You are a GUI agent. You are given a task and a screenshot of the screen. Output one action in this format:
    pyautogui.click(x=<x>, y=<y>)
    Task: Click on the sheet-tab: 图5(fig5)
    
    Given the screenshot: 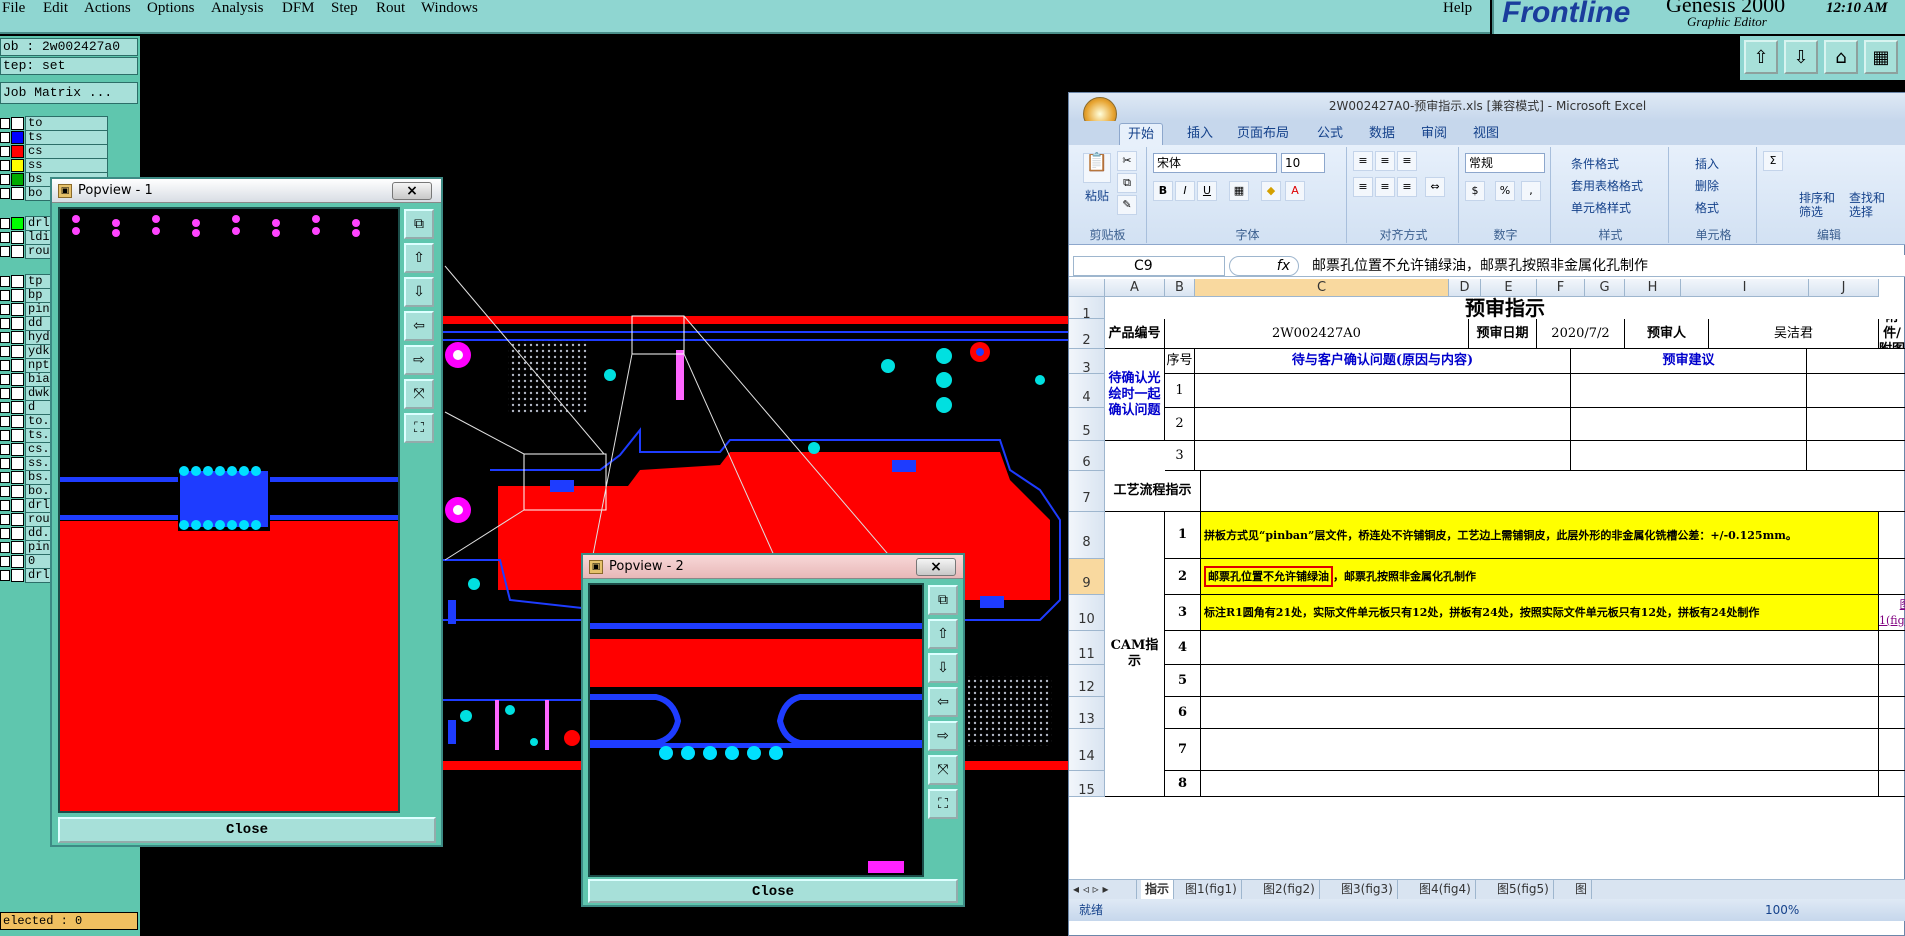 What is the action you would take?
    pyautogui.click(x=1523, y=889)
    